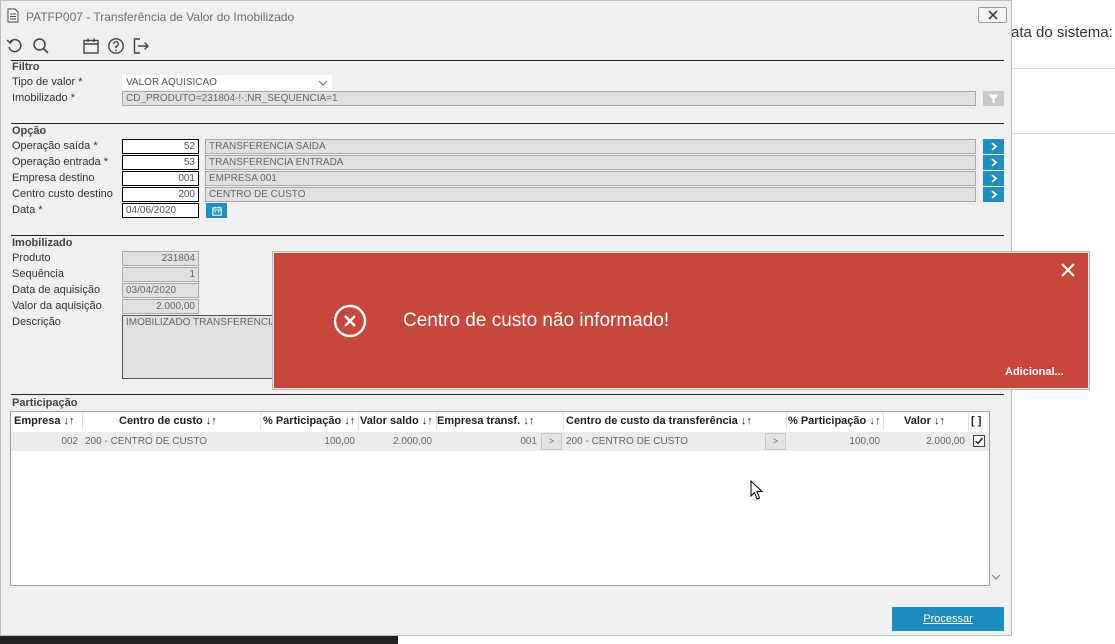 Image resolution: width=1115 pixels, height=644 pixels. Describe the element at coordinates (160, 210) in the screenshot. I see `data-input: 04/06/2020` at that location.